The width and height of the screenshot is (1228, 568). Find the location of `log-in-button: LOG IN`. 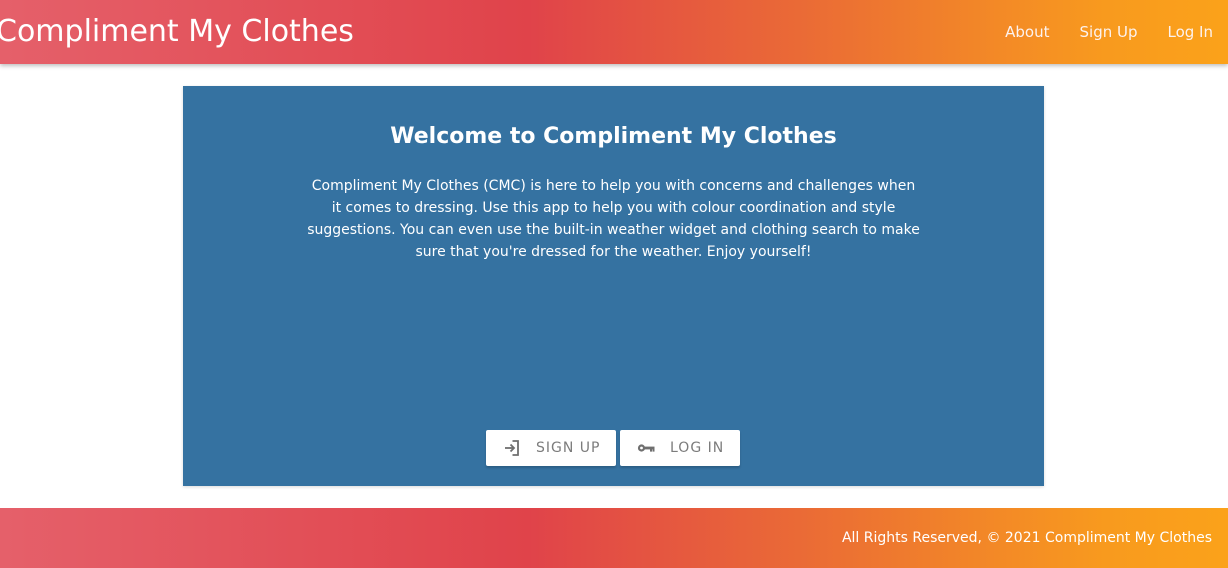

log-in-button: LOG IN is located at coordinates (680, 448).